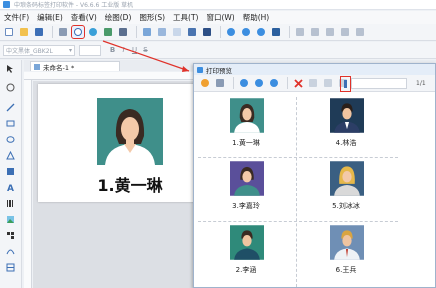  What do you see at coordinates (10, 139) in the screenshot?
I see `ellipse-tool-icon` at bounding box center [10, 139].